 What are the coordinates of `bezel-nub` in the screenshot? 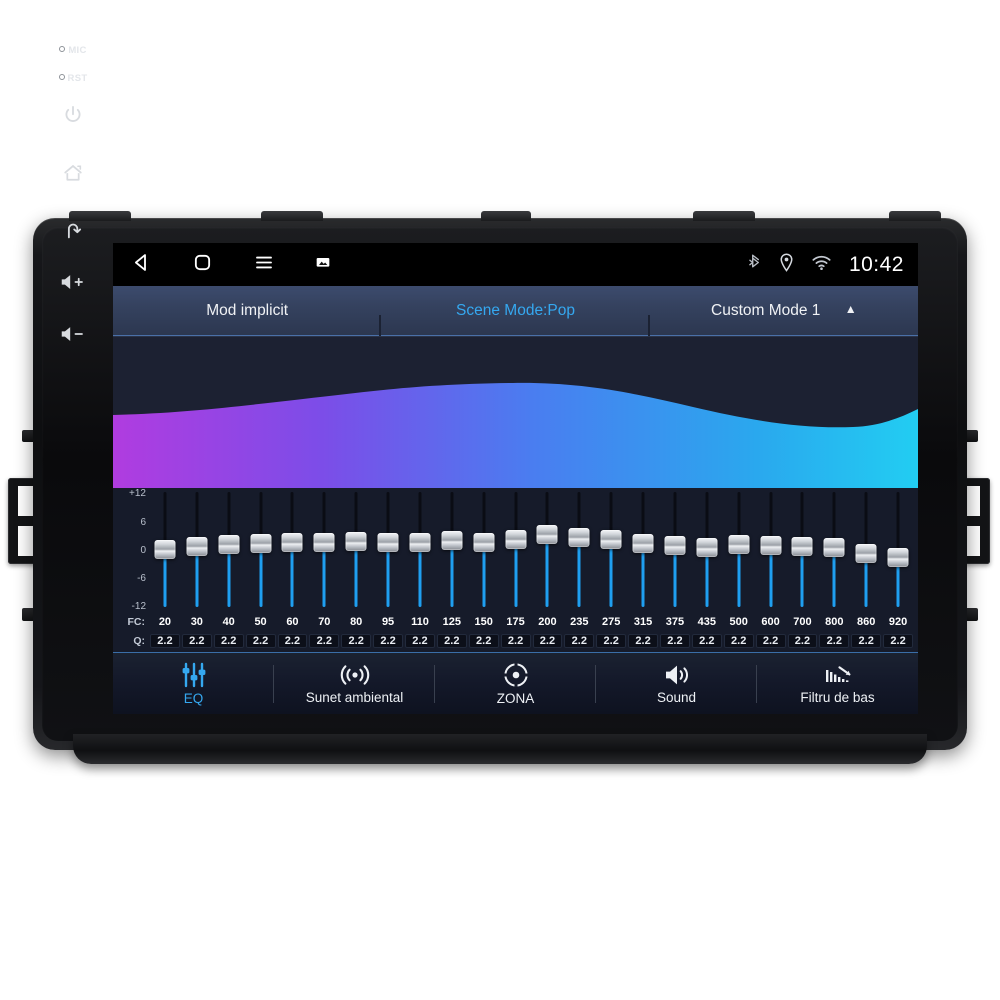 It's located at (506, 216).